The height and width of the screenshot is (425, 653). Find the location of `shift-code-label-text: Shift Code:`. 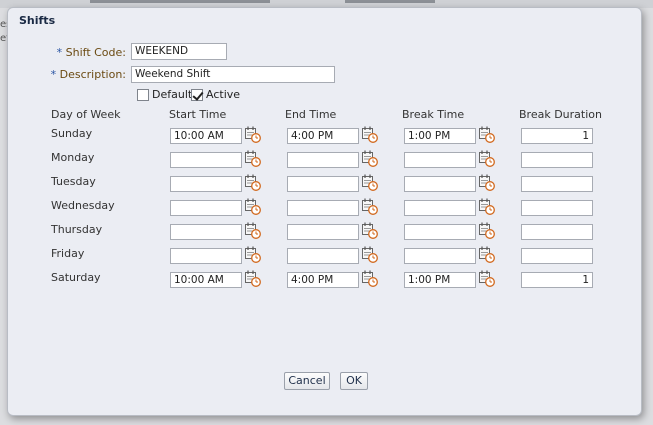

shift-code-label-text: Shift Code: is located at coordinates (95, 52).